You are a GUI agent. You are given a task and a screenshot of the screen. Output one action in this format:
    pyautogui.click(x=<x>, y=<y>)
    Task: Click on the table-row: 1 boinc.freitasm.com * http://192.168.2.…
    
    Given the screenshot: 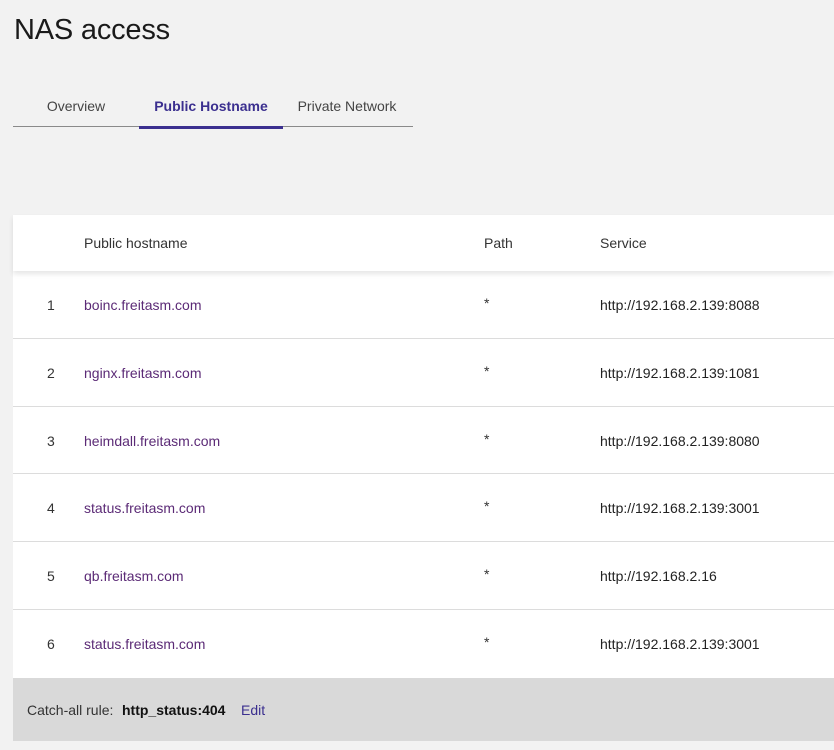 What is the action you would take?
    pyautogui.click(x=423, y=305)
    